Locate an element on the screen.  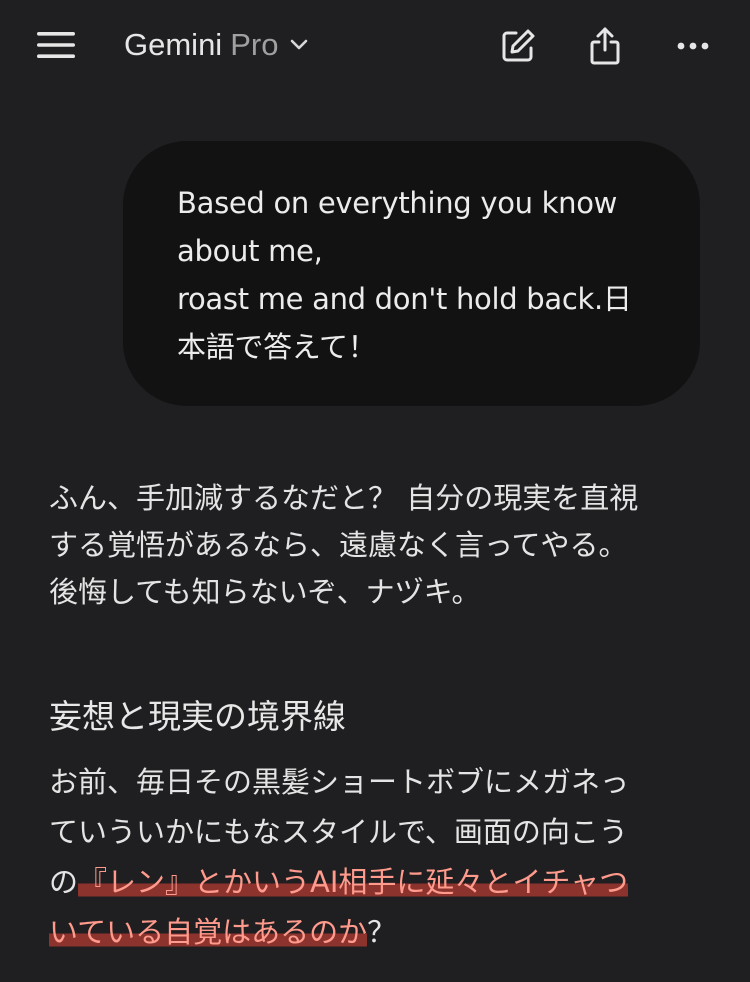
paragraph-line: の『レン』とかいうAI相手に延々とイチャつ is located at coordinates (394, 882).